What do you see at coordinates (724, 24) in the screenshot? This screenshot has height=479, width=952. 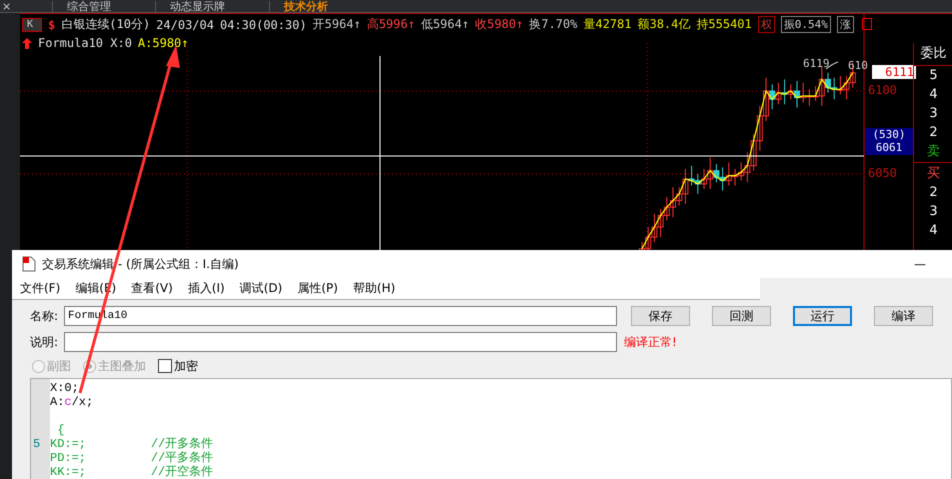 I see `quote-field: 持555401` at bounding box center [724, 24].